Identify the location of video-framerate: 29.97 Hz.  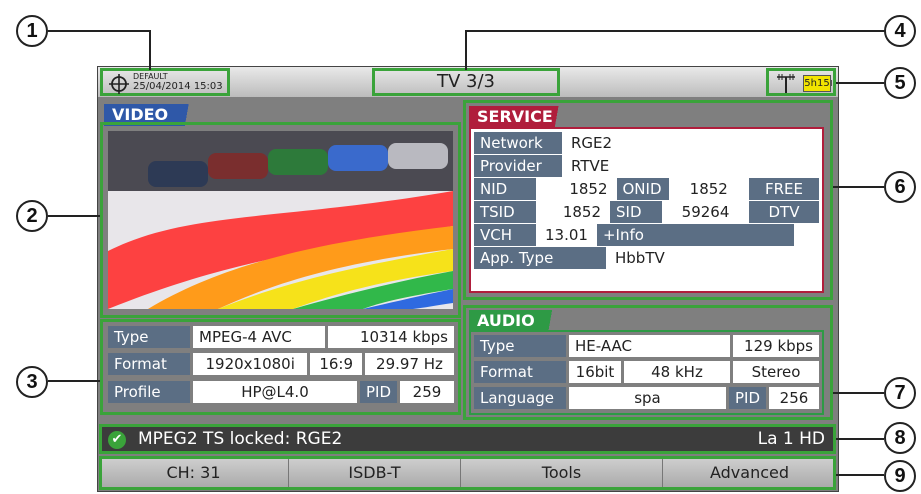
(409, 364).